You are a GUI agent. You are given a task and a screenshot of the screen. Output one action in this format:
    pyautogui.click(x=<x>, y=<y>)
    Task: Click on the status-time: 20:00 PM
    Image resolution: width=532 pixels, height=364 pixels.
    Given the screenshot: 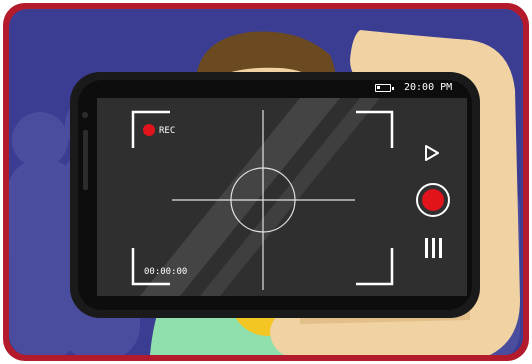 What is the action you would take?
    pyautogui.click(x=428, y=87)
    